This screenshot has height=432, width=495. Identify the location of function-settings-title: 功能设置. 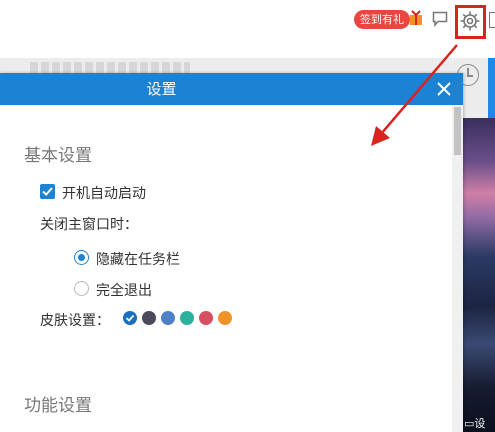
(58, 406).